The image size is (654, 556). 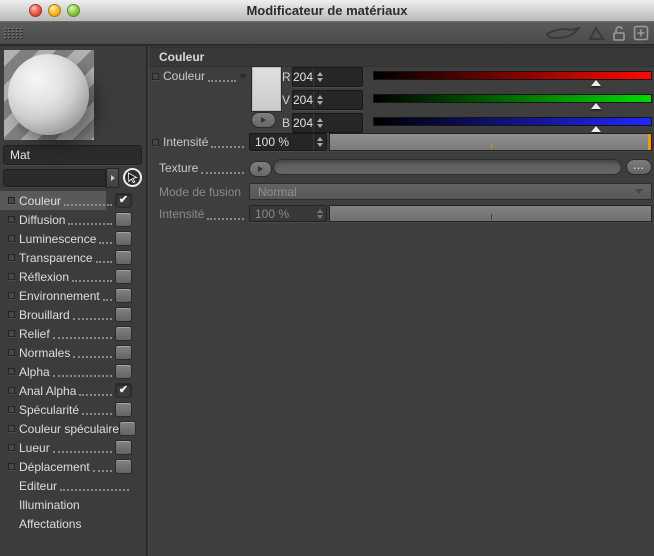 What do you see at coordinates (563, 33) in the screenshot?
I see `eye-icon` at bounding box center [563, 33].